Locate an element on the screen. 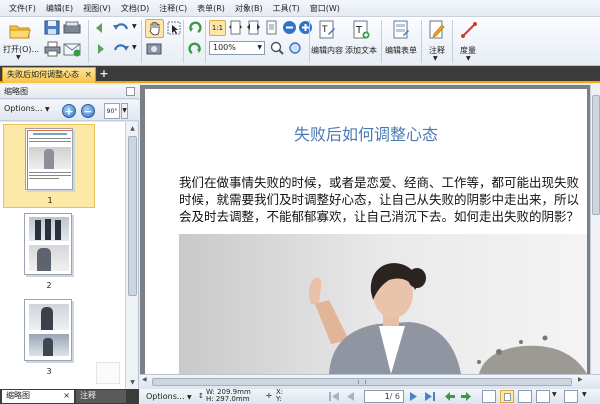 Image resolution: width=600 pixels, height=404 pixels. rotate-clockwise-button is located at coordinates (195, 28).